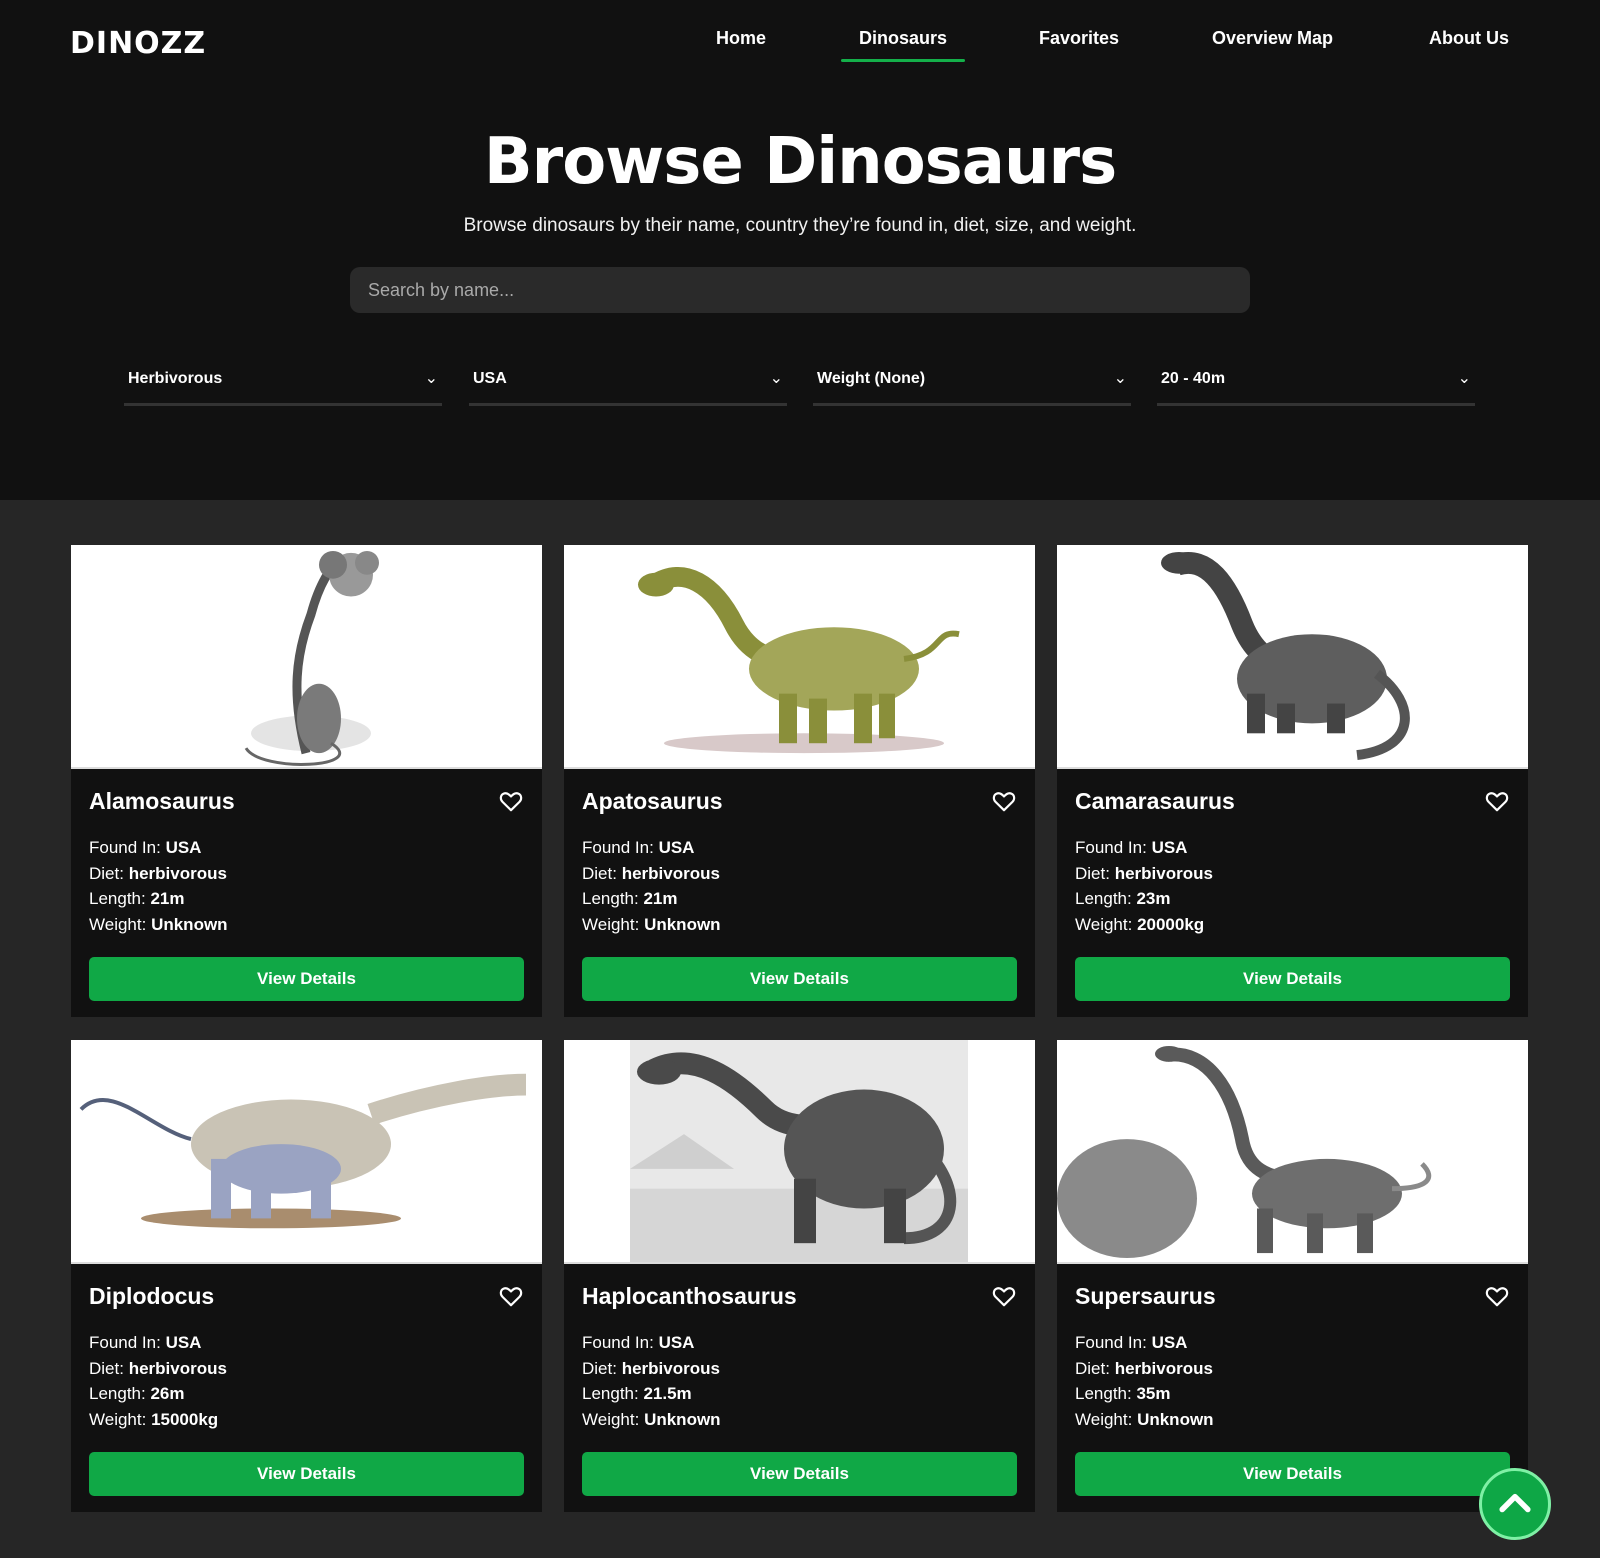  What do you see at coordinates (1145, 1296) in the screenshot?
I see `dino-name: Supersaurus` at bounding box center [1145, 1296].